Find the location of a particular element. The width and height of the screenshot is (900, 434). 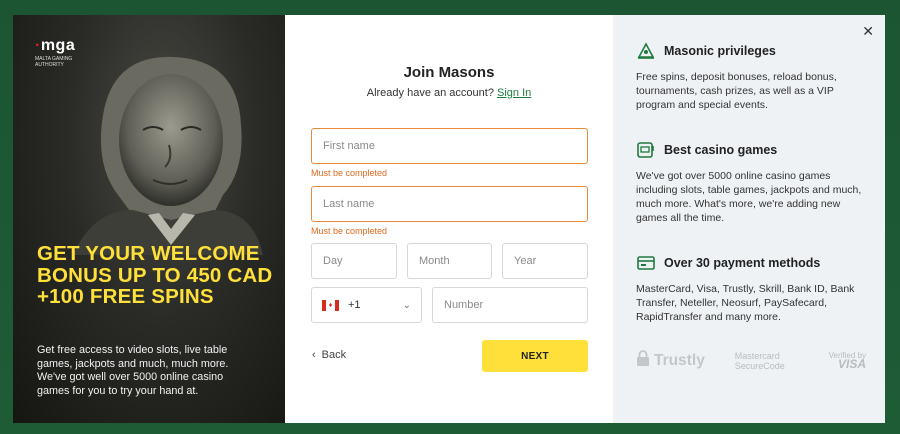

chevron-down-icon: ⌄ is located at coordinates (406, 305).